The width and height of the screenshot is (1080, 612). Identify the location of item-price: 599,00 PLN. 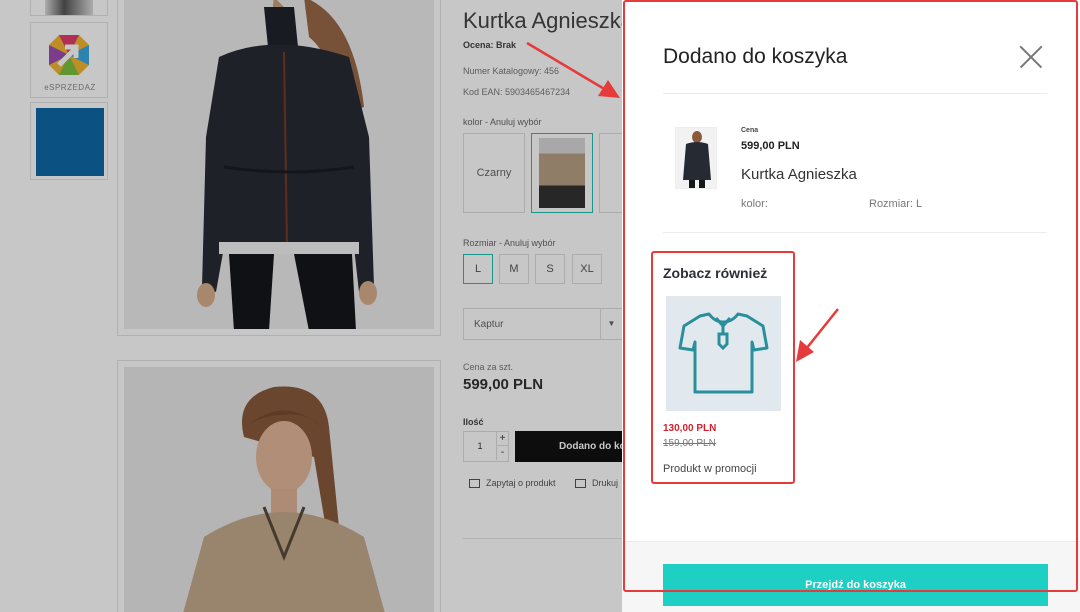
(770, 146).